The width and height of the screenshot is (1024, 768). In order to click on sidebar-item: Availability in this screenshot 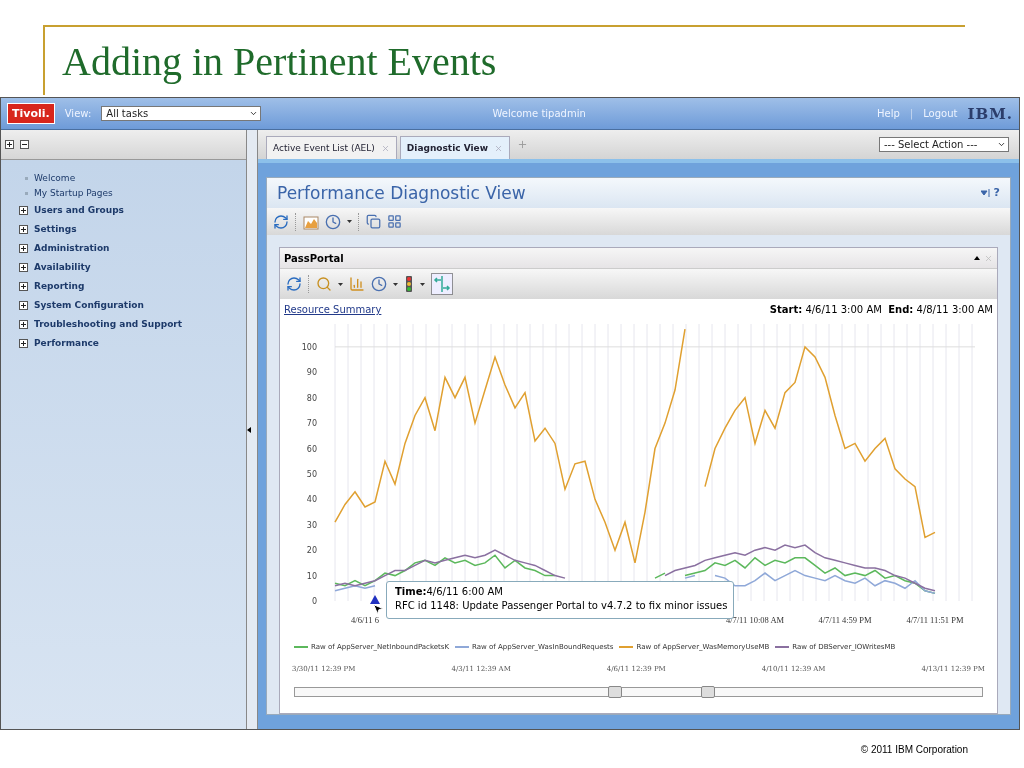, I will do `click(132, 267)`.